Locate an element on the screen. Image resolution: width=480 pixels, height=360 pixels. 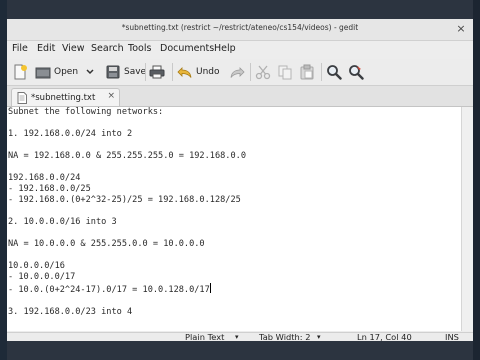
editor-line: NA = 10.0.0.0 & 255.255.0.0 = 10.0.0.0 is located at coordinates (106, 244).